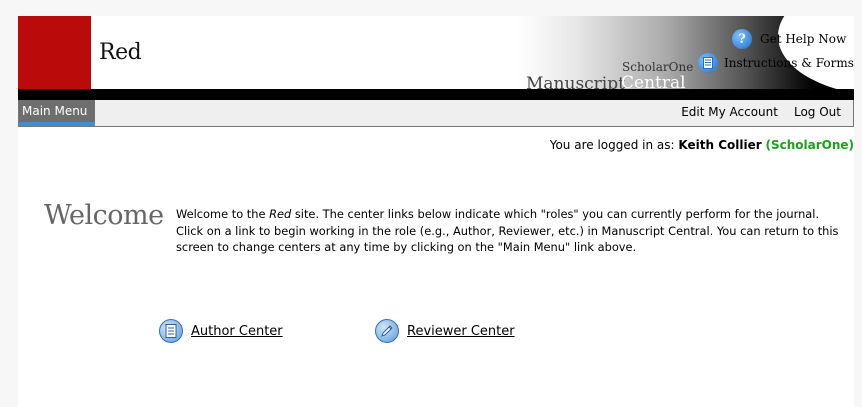  Describe the element at coordinates (57, 111) in the screenshot. I see `main-menu-tab: Main Menu` at that location.